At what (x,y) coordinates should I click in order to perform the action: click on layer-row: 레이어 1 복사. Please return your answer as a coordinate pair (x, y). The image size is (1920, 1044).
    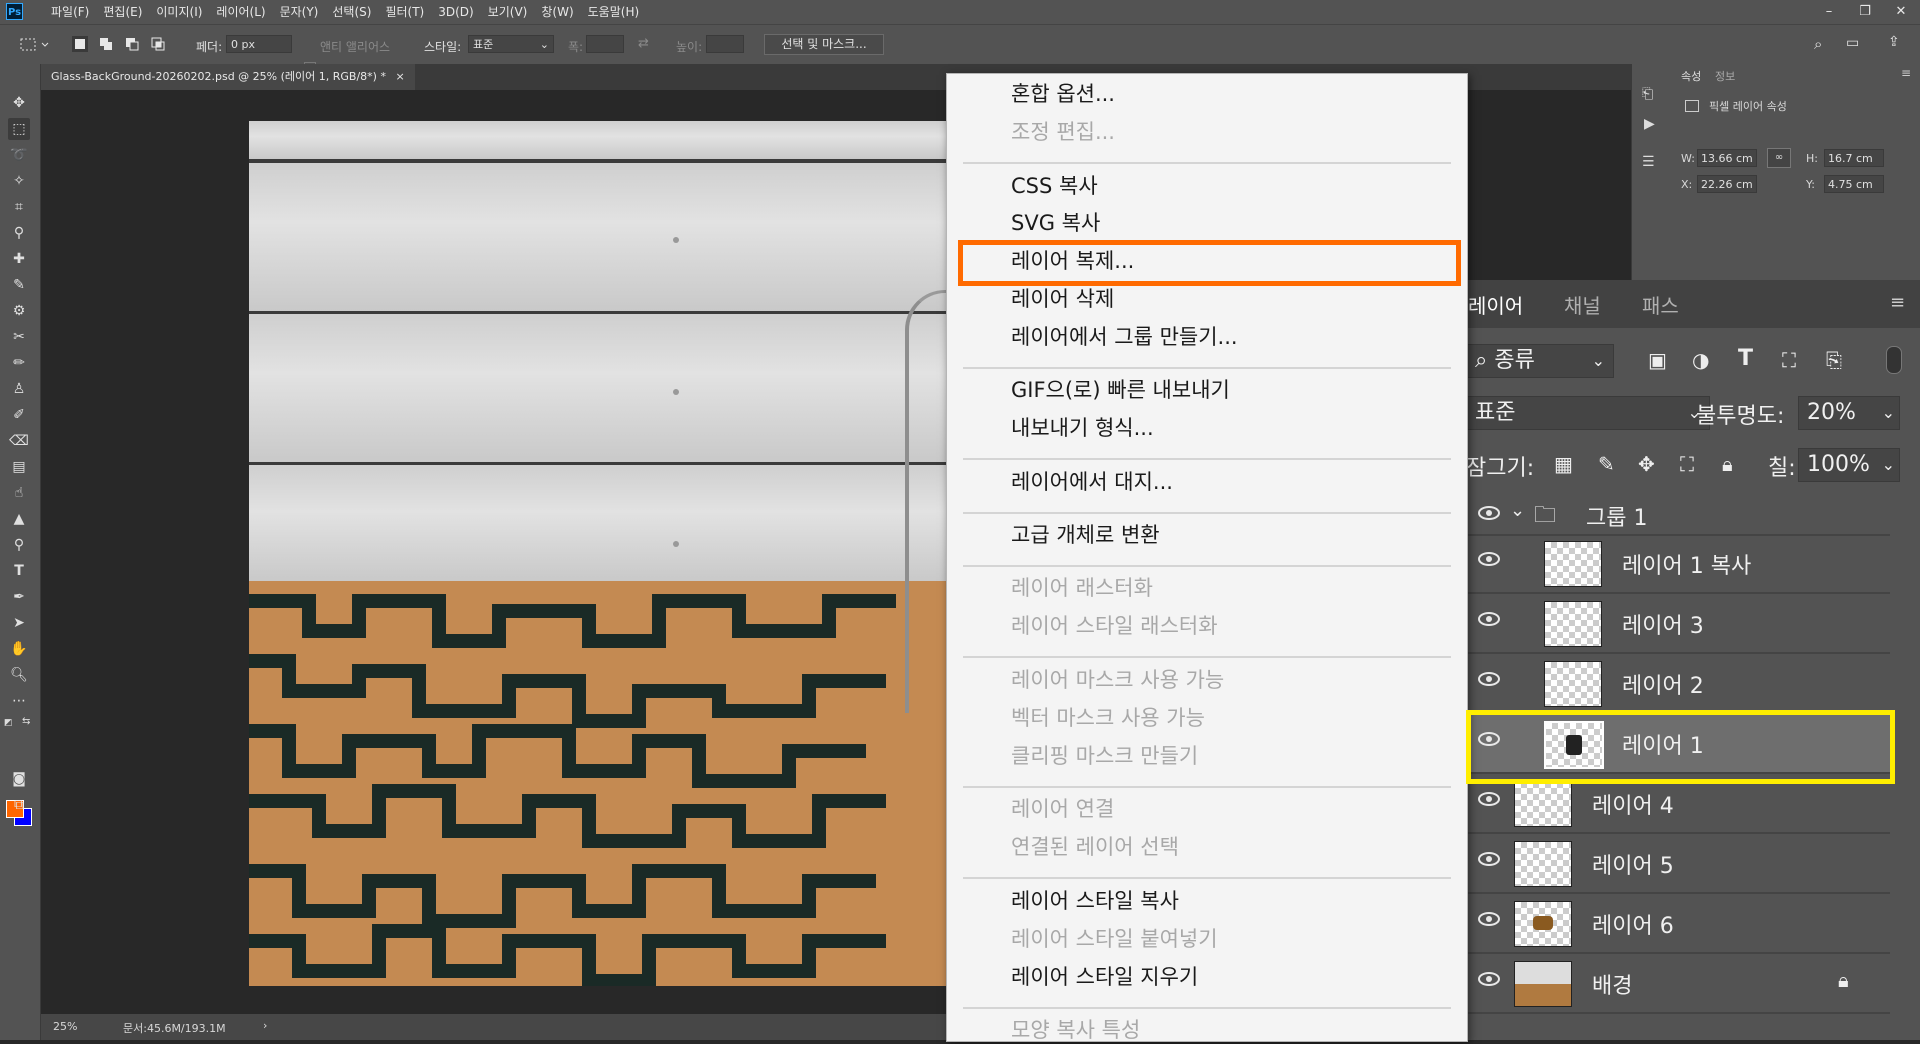
    Looking at the image, I should click on (1678, 564).